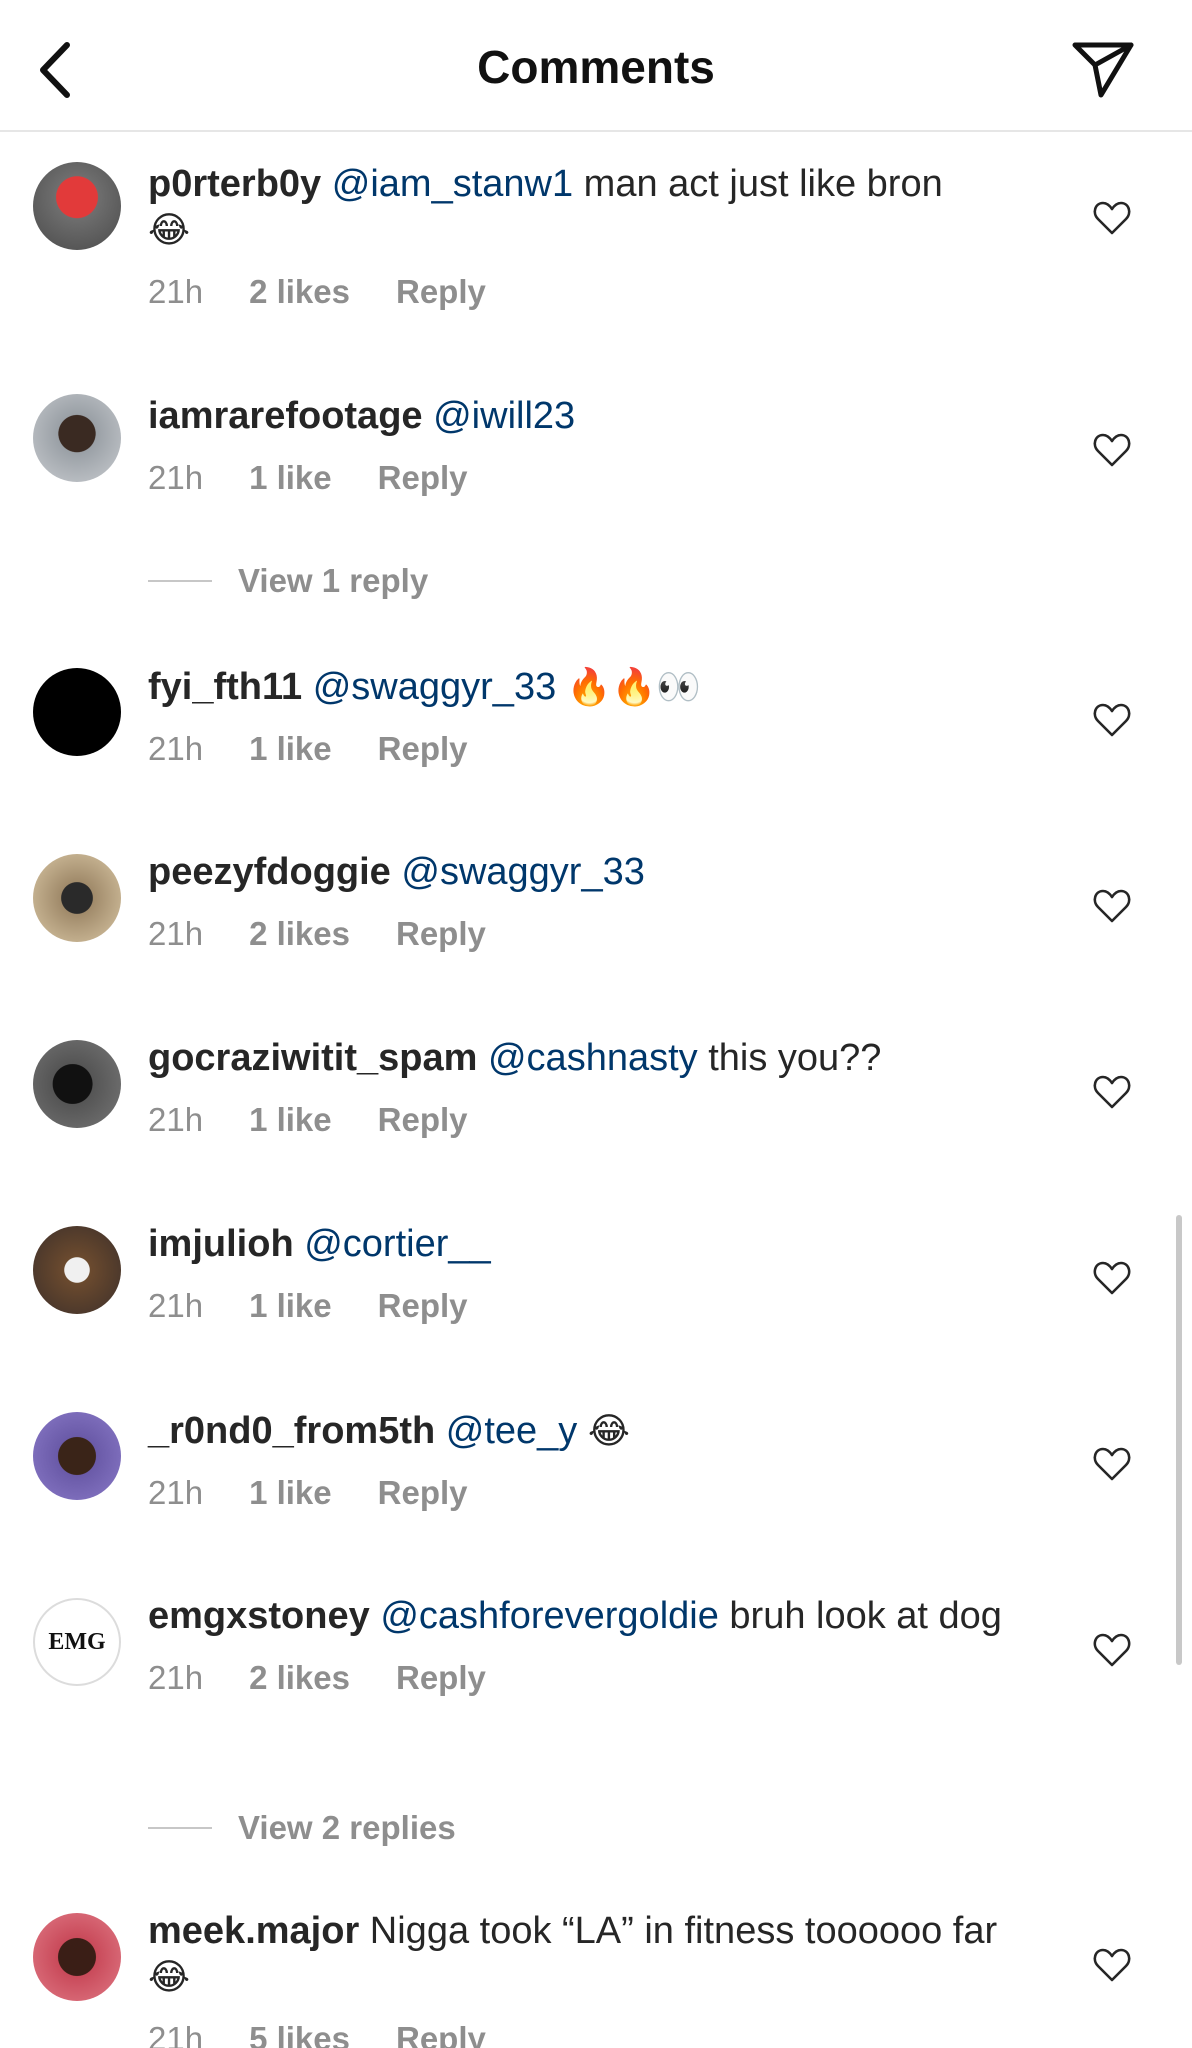 The width and height of the screenshot is (1192, 2048). I want to click on page-title: Comments, so click(596, 67).